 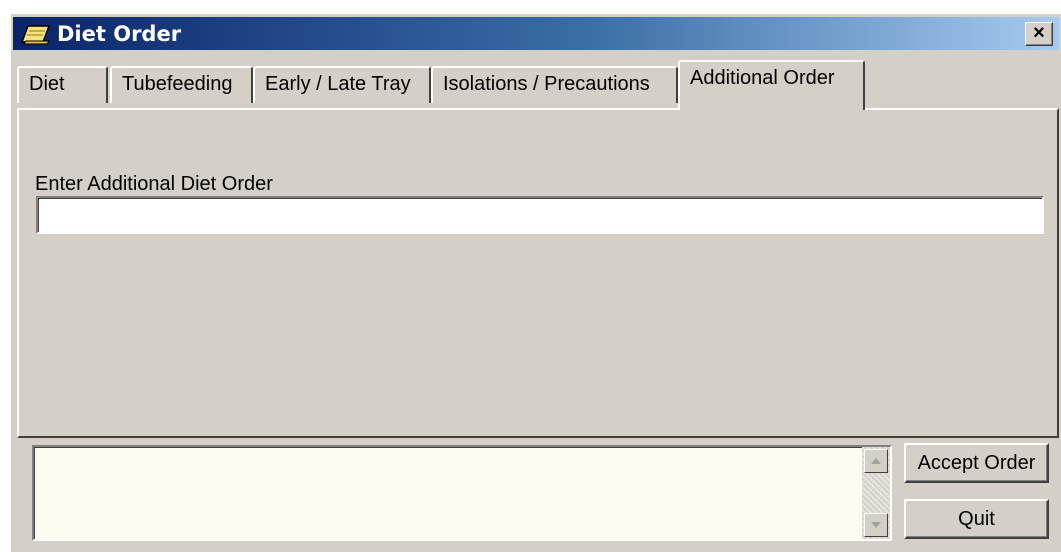 What do you see at coordinates (342, 84) in the screenshot?
I see `tab-early-late-tray: Early / Late Tray` at bounding box center [342, 84].